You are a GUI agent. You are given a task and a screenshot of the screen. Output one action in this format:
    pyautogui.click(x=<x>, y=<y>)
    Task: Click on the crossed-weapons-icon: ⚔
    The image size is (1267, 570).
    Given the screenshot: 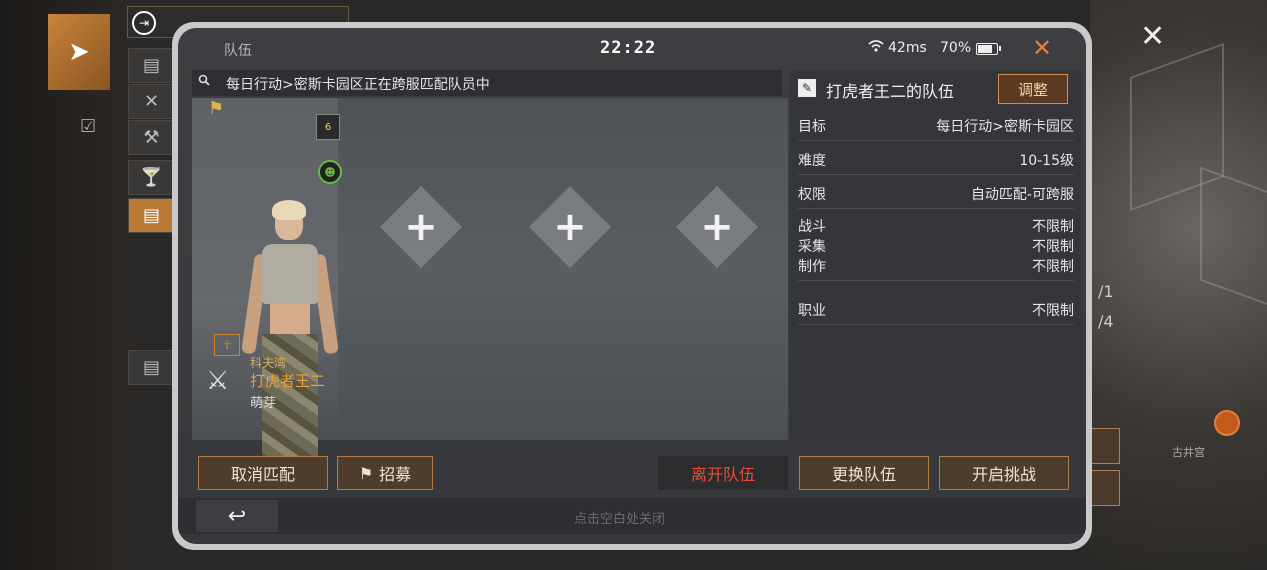 What is the action you would take?
    pyautogui.click(x=218, y=381)
    